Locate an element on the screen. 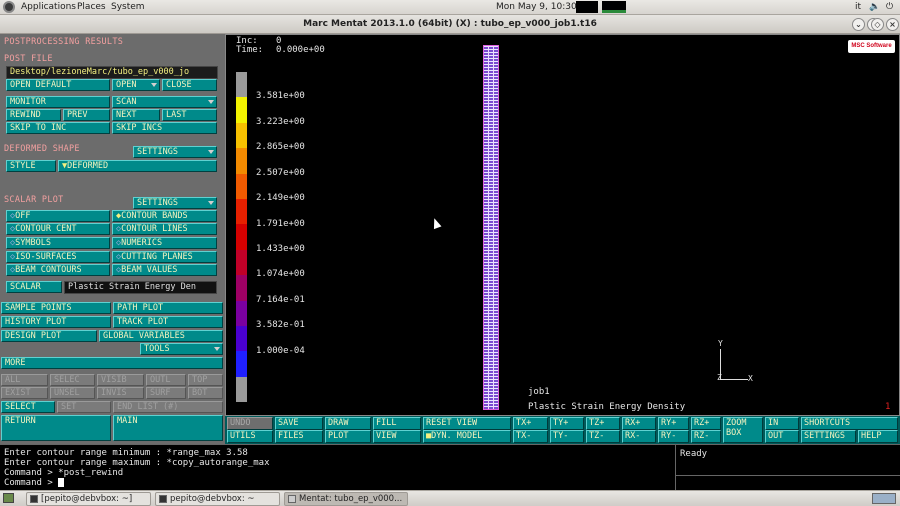 This screenshot has width=900, height=506. fill-button: FILL is located at coordinates (397, 423).